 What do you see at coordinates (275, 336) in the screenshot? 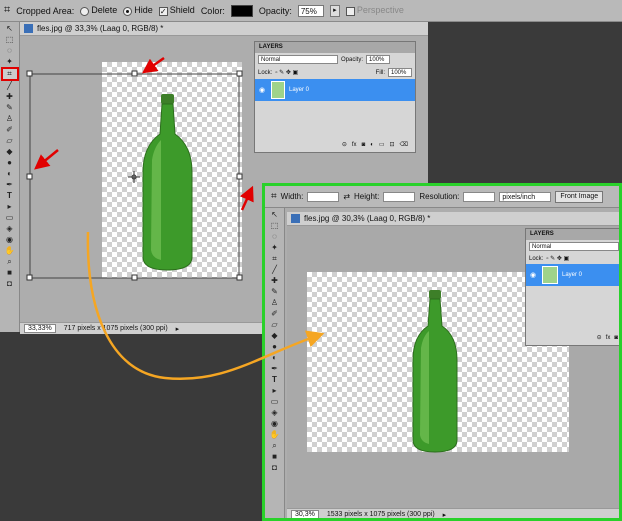
I see `inset-bucket-tool-icon: ◆` at bounding box center [275, 336].